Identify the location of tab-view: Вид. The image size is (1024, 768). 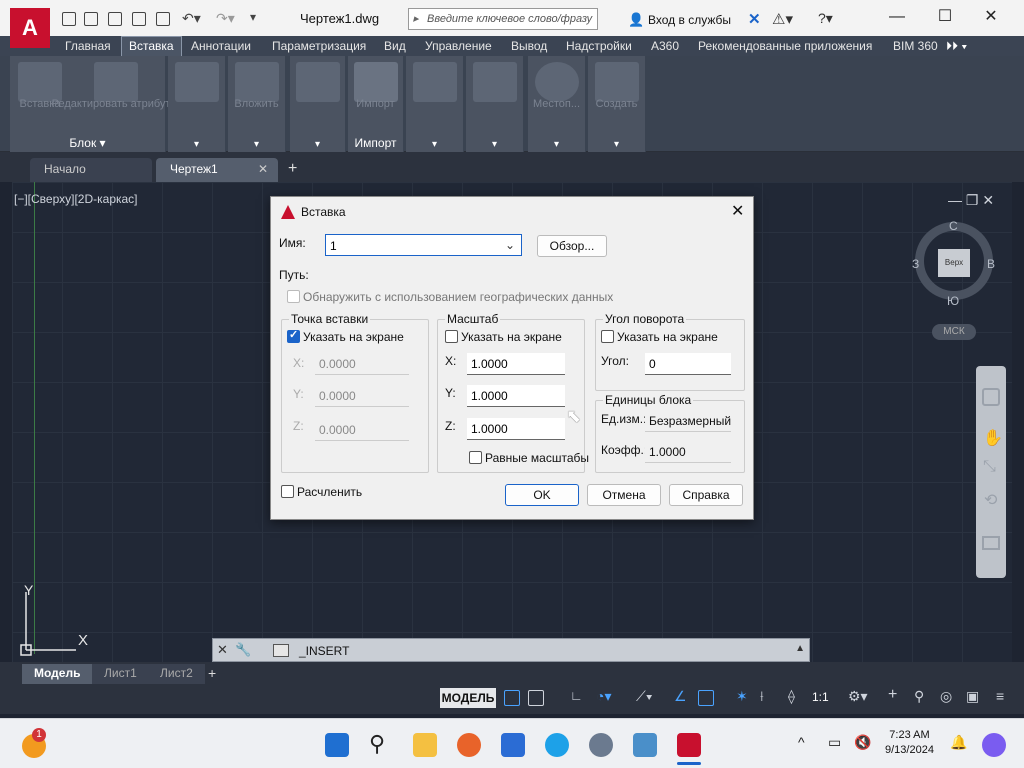
(395, 46).